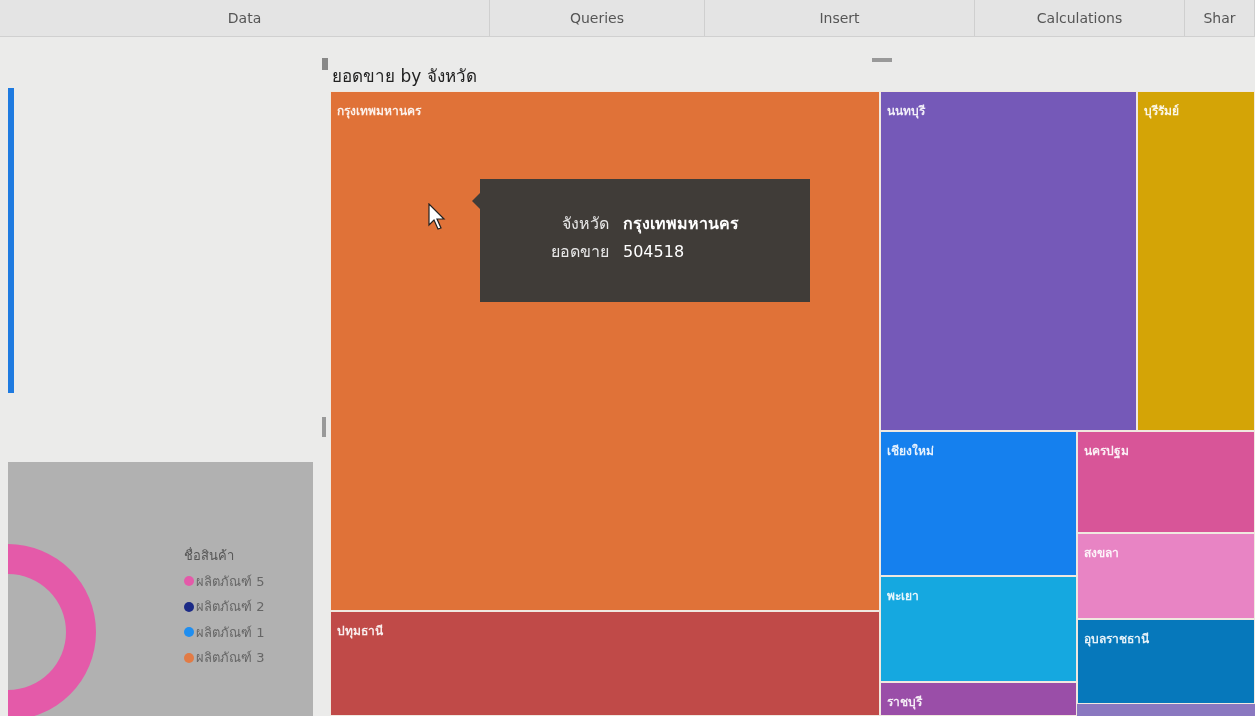 This screenshot has height=716, width=1255. Describe the element at coordinates (1196, 261) in the screenshot. I see `treemap-tile: บุรีรัมย์` at that location.